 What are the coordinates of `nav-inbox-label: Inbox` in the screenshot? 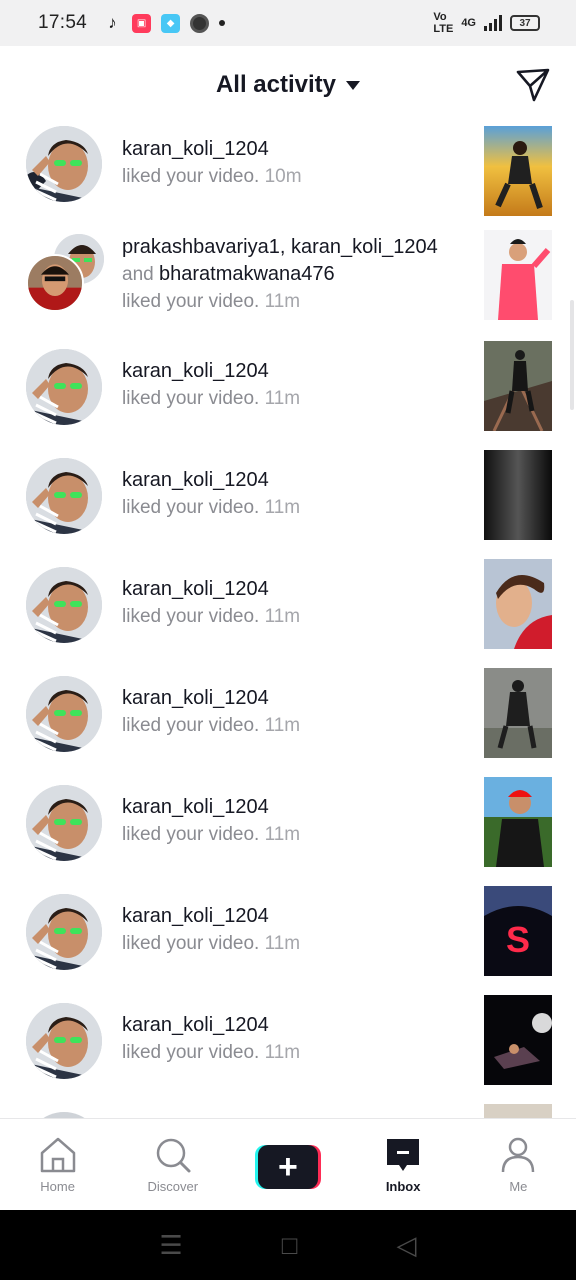 It's located at (403, 1186).